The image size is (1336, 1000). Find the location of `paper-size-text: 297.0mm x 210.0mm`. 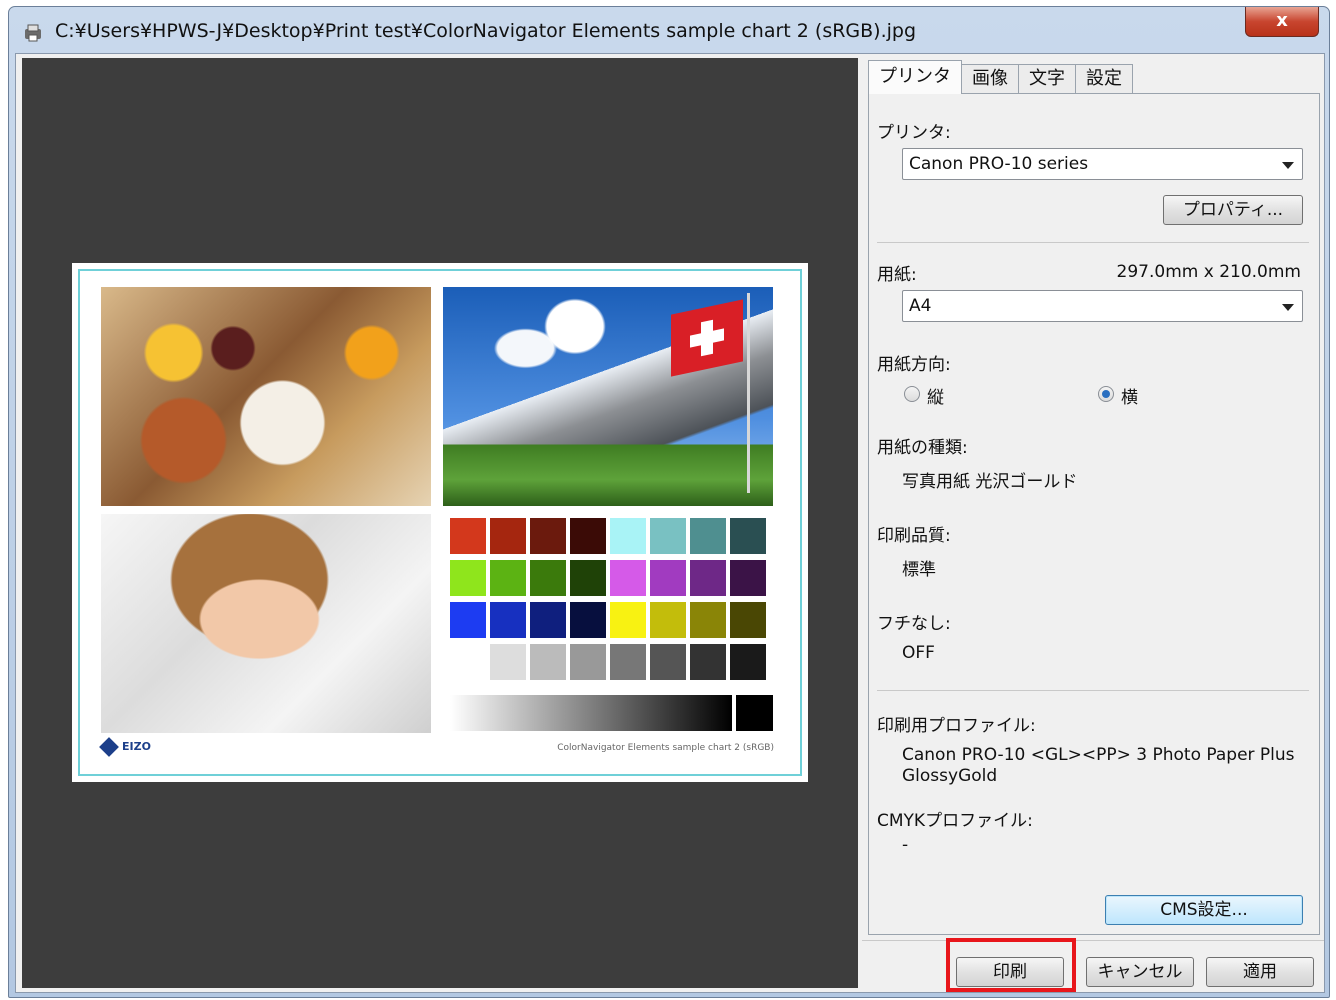

paper-size-text: 297.0mm x 210.0mm is located at coordinates (1208, 272).